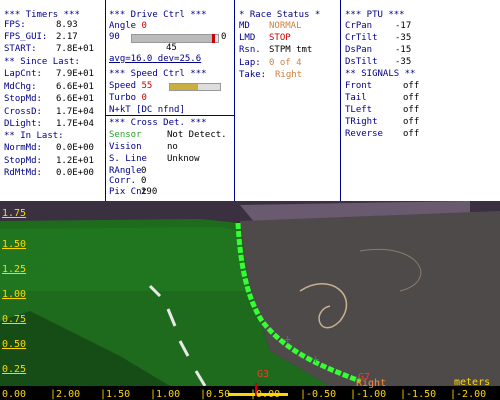 This screenshot has height=400, width=500. What do you see at coordinates (14, 394) in the screenshot?
I see `x-tick: 0.00` at bounding box center [14, 394].